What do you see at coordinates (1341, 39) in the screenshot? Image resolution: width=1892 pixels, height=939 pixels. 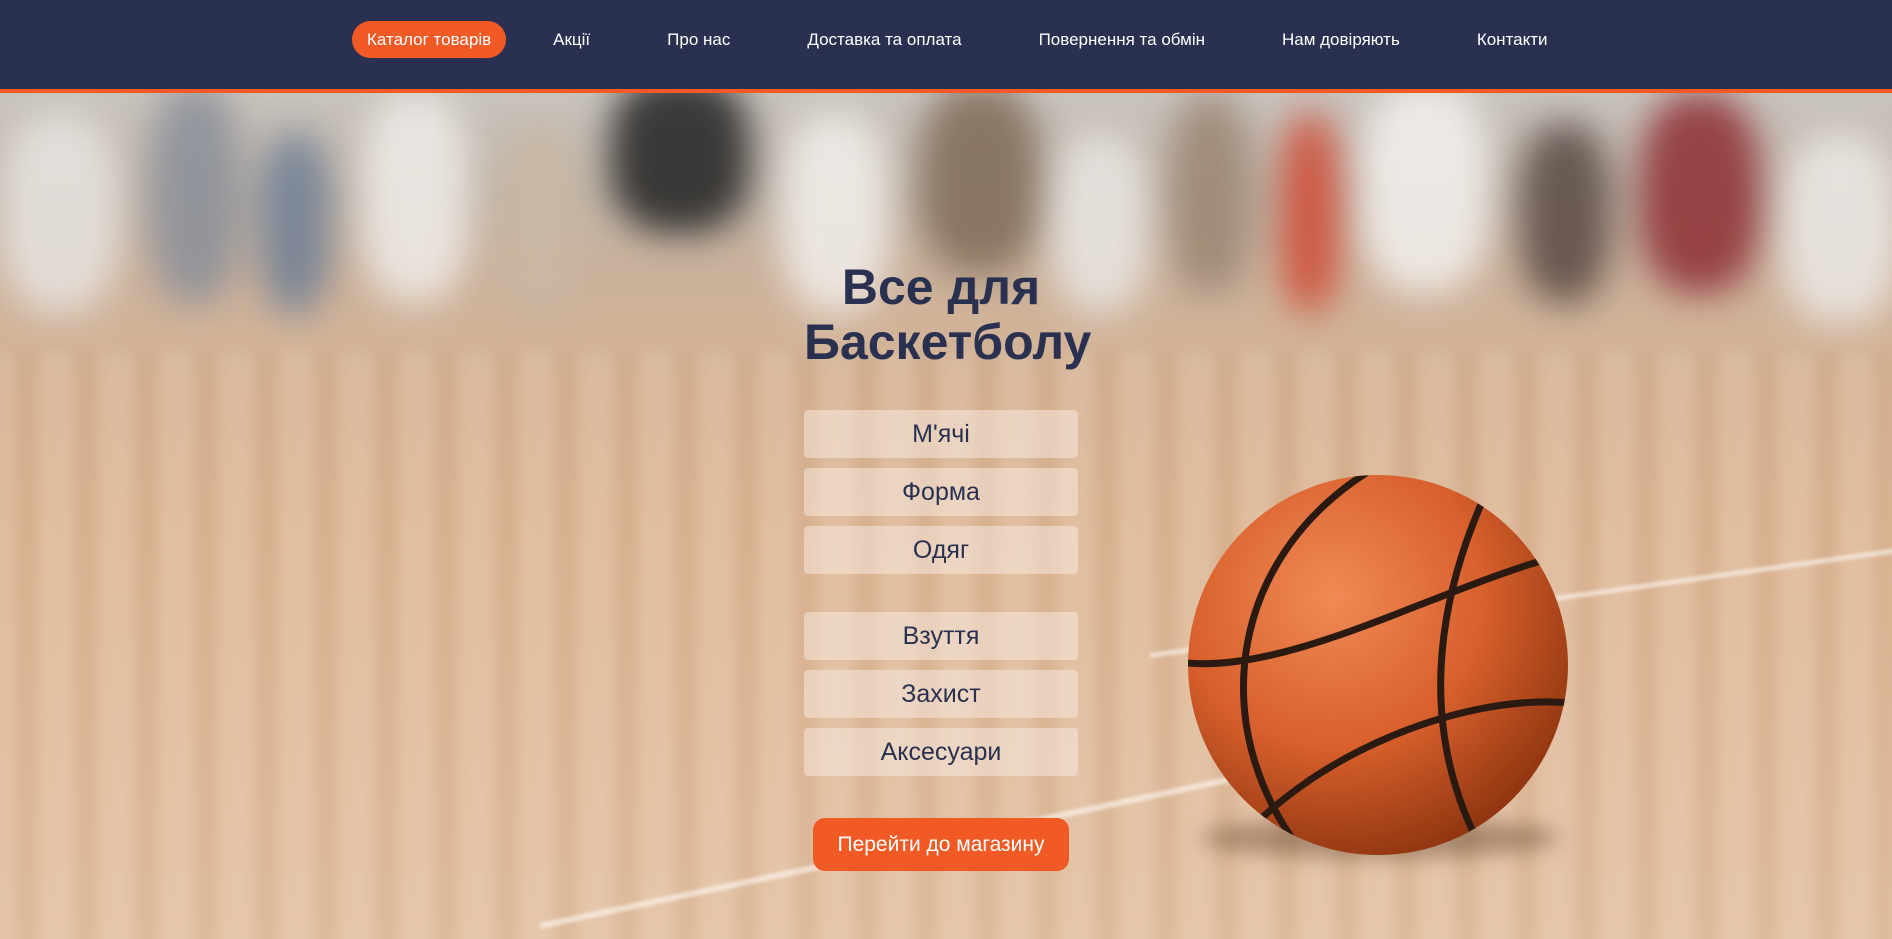 I see `nav-item-trusted-by: Нам довіряють` at bounding box center [1341, 39].